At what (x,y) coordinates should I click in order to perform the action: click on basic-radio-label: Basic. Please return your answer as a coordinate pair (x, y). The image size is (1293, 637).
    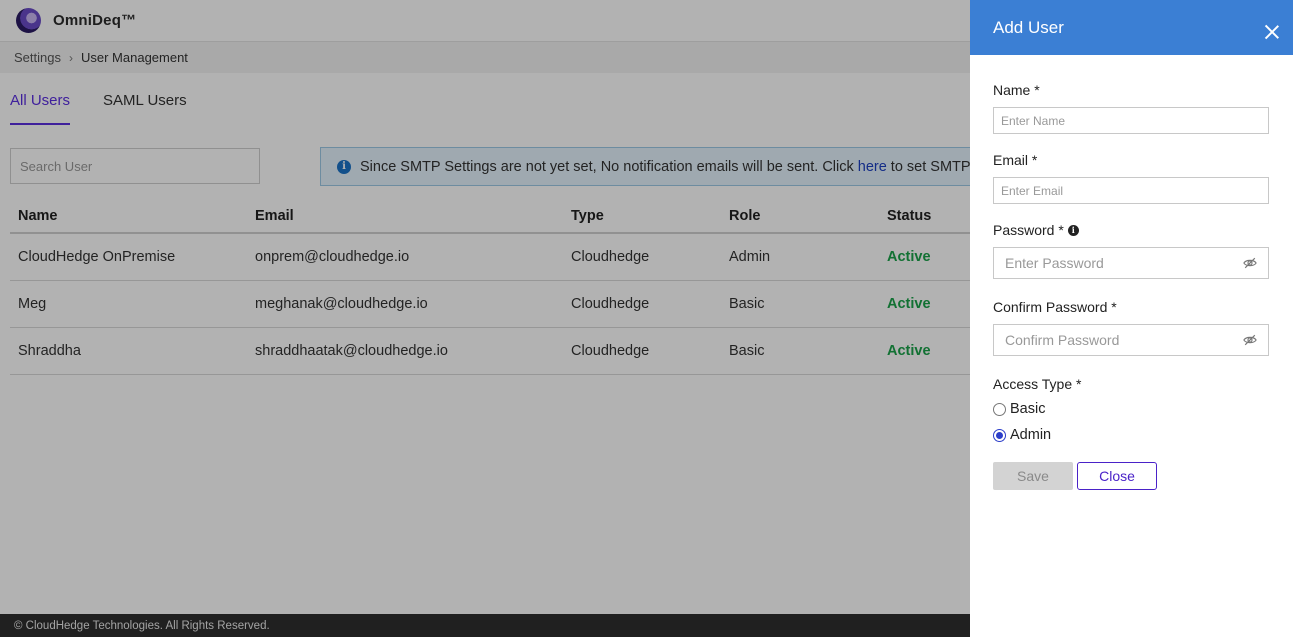
    Looking at the image, I should click on (1028, 409).